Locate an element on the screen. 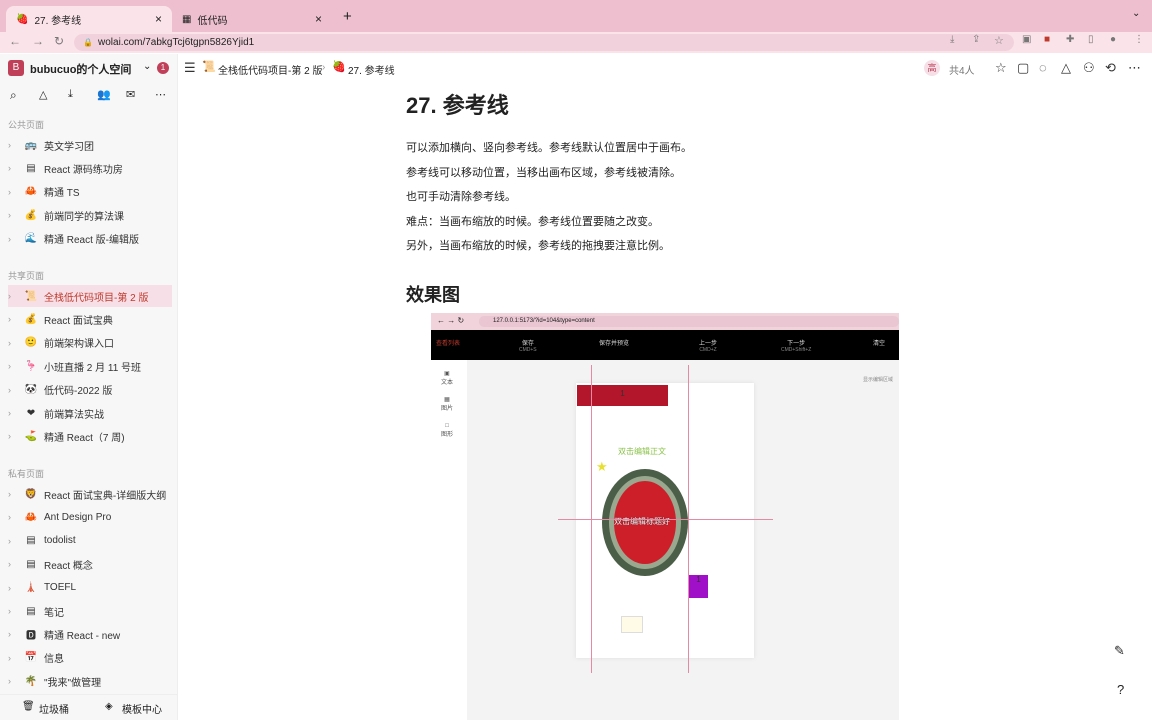 The image size is (1152, 720). members-icon: 👥 is located at coordinates (104, 94).